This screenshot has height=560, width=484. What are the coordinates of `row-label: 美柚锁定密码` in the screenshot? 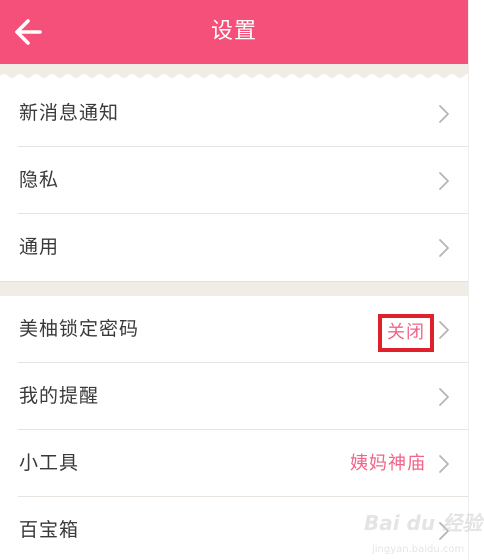 It's located at (79, 329).